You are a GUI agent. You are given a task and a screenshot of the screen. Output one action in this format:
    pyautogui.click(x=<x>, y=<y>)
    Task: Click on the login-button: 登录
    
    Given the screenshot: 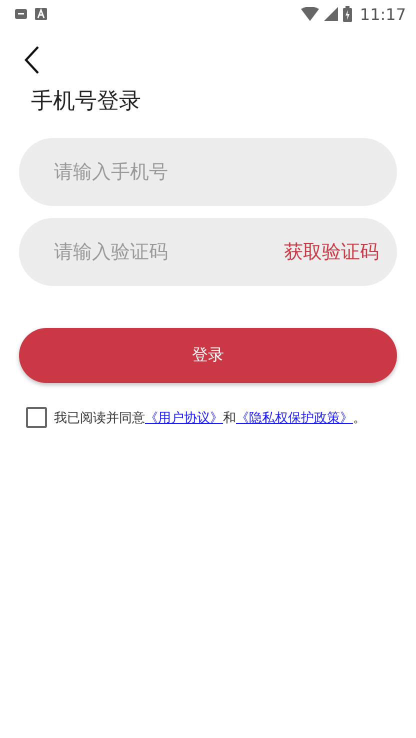 What is the action you would take?
    pyautogui.click(x=208, y=355)
    